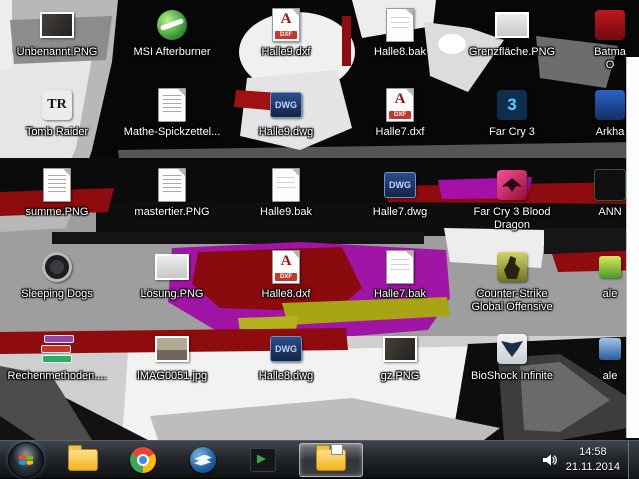 The height and width of the screenshot is (479, 639). Describe the element at coordinates (331, 457) in the screenshot. I see `open-folder-icon` at that location.